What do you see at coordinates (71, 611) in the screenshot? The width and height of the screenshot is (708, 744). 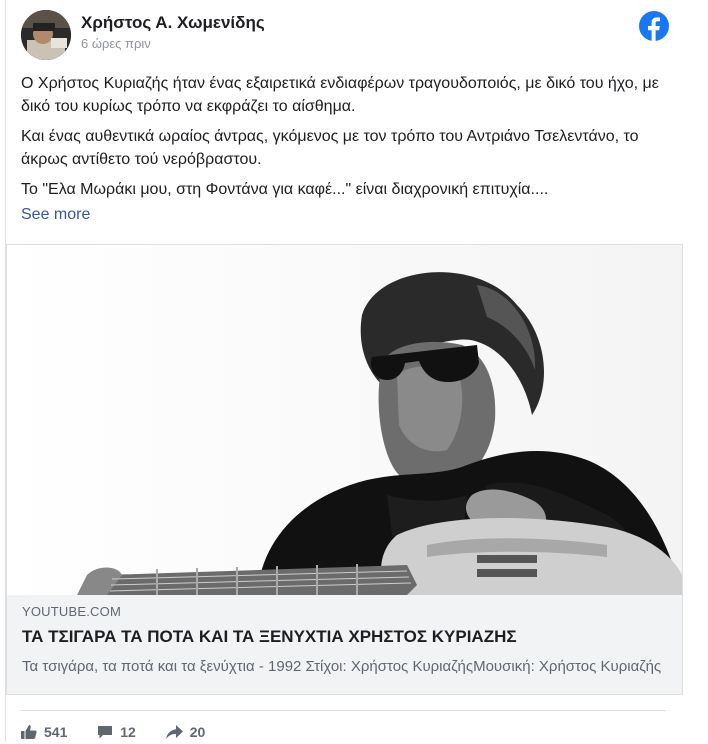 I see `link-domain: YOUTUBE.COM` at bounding box center [71, 611].